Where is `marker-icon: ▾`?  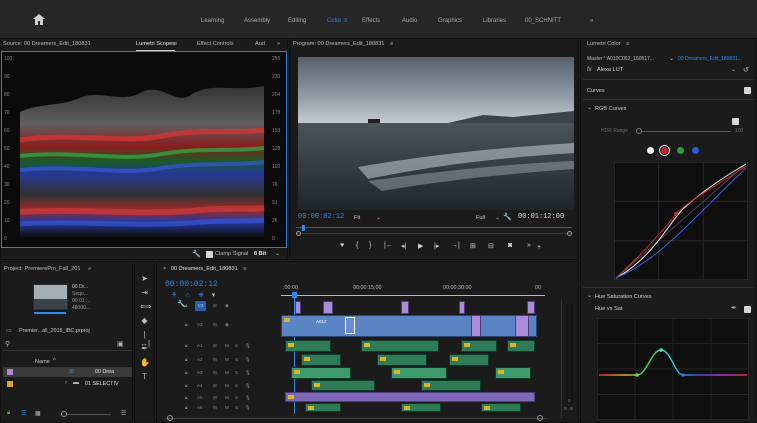 marker-icon: ▾ is located at coordinates (214, 295).